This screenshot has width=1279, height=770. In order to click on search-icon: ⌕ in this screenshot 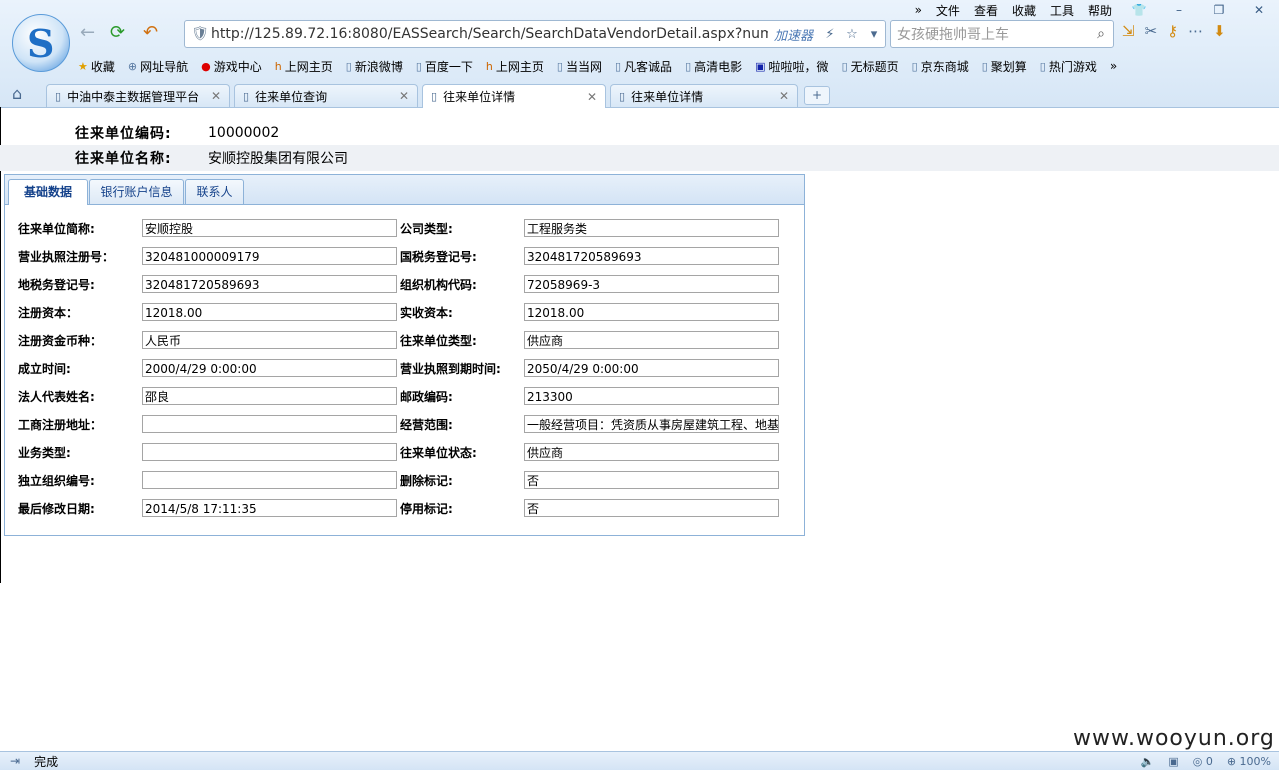, I will do `click(1101, 34)`.